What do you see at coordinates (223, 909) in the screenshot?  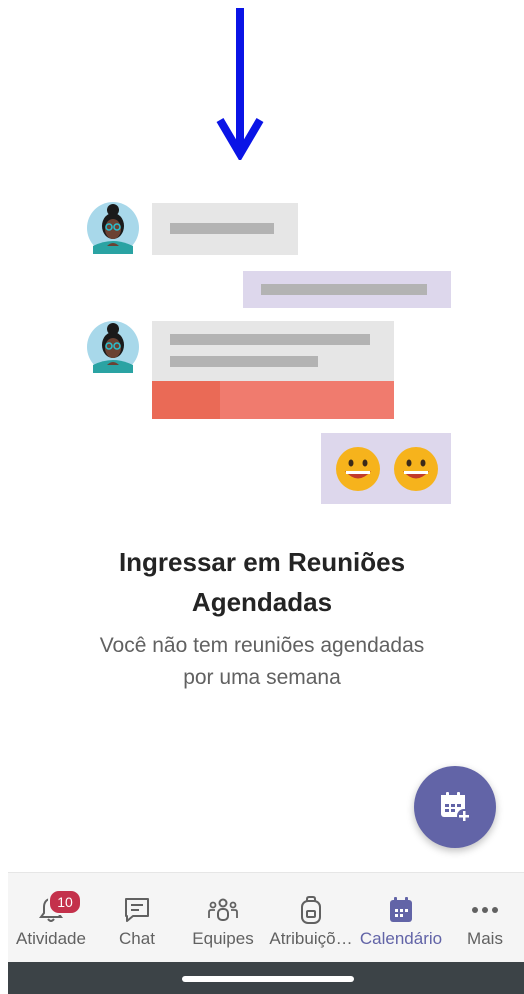 I see `teams-icon` at bounding box center [223, 909].